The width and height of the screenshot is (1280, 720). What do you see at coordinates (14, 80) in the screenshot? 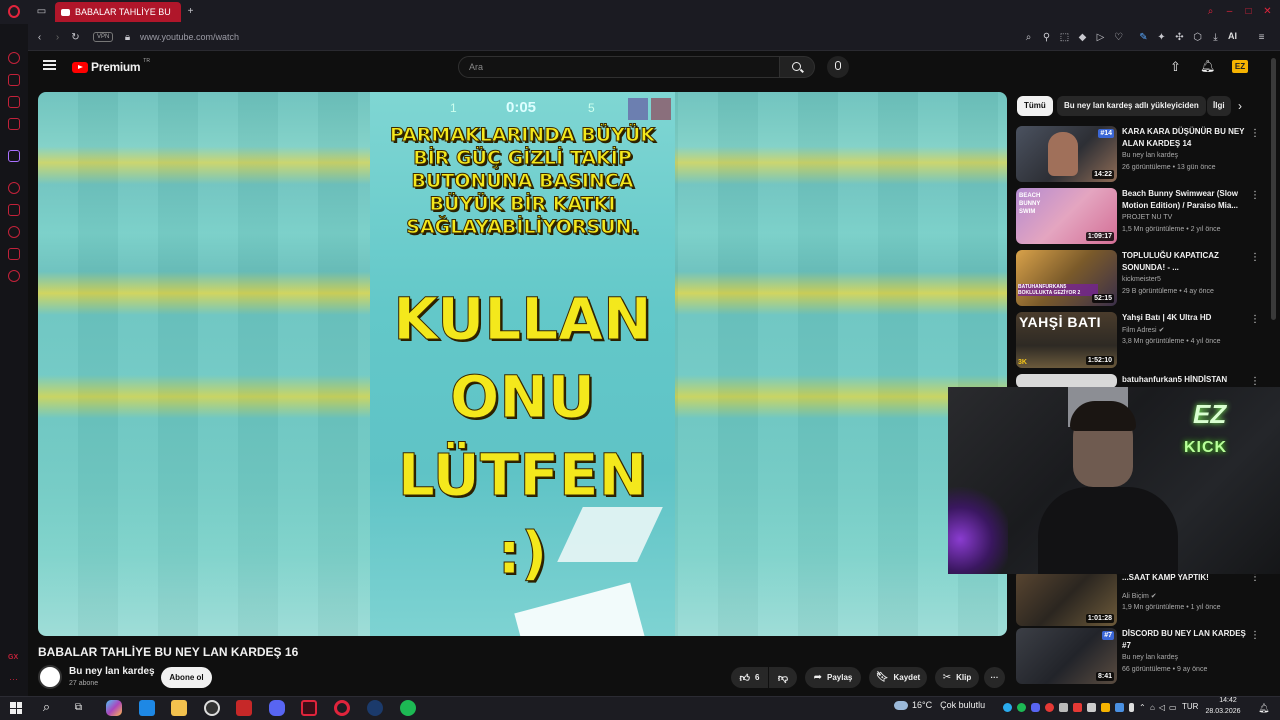
I see `messenger-icon` at bounding box center [14, 80].